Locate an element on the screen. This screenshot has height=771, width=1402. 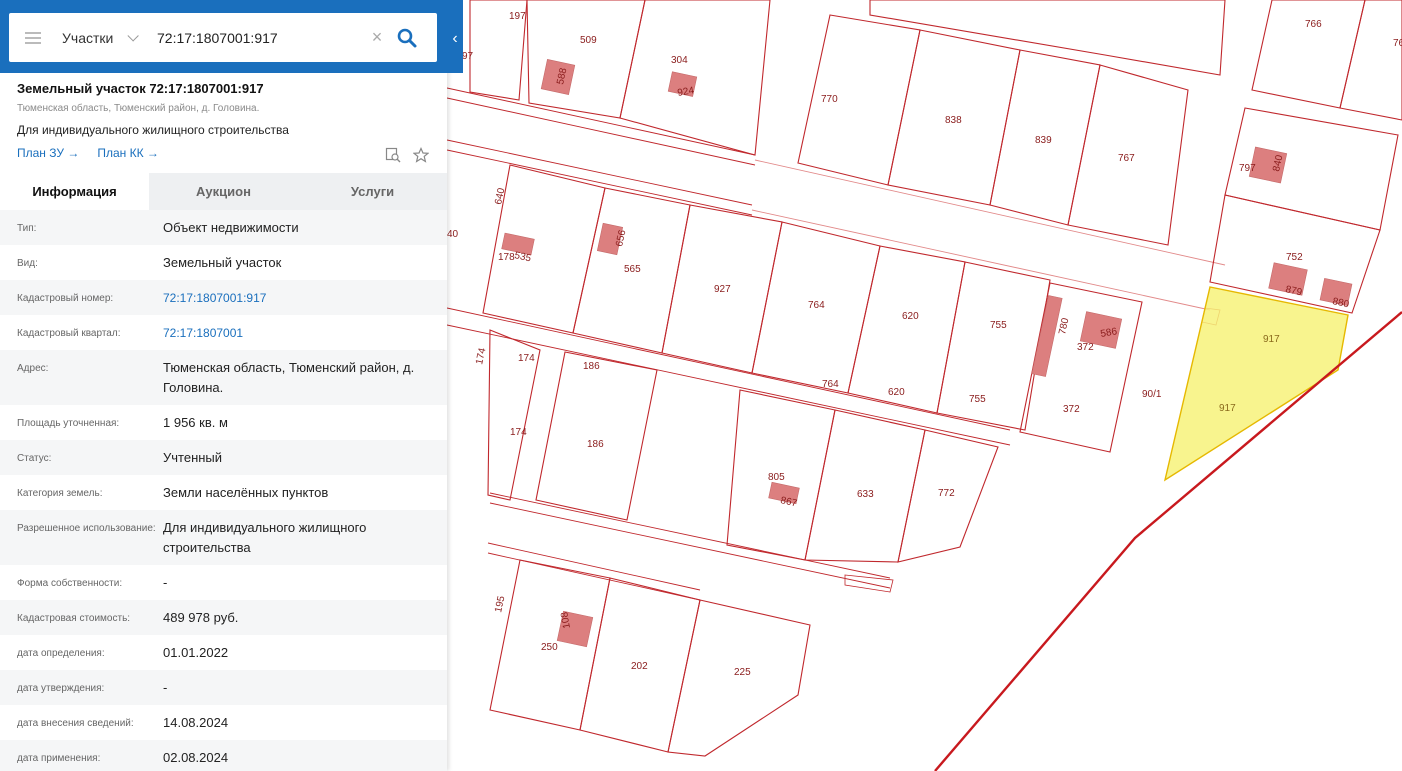
row-key: Вид: is located at coordinates (27, 263).